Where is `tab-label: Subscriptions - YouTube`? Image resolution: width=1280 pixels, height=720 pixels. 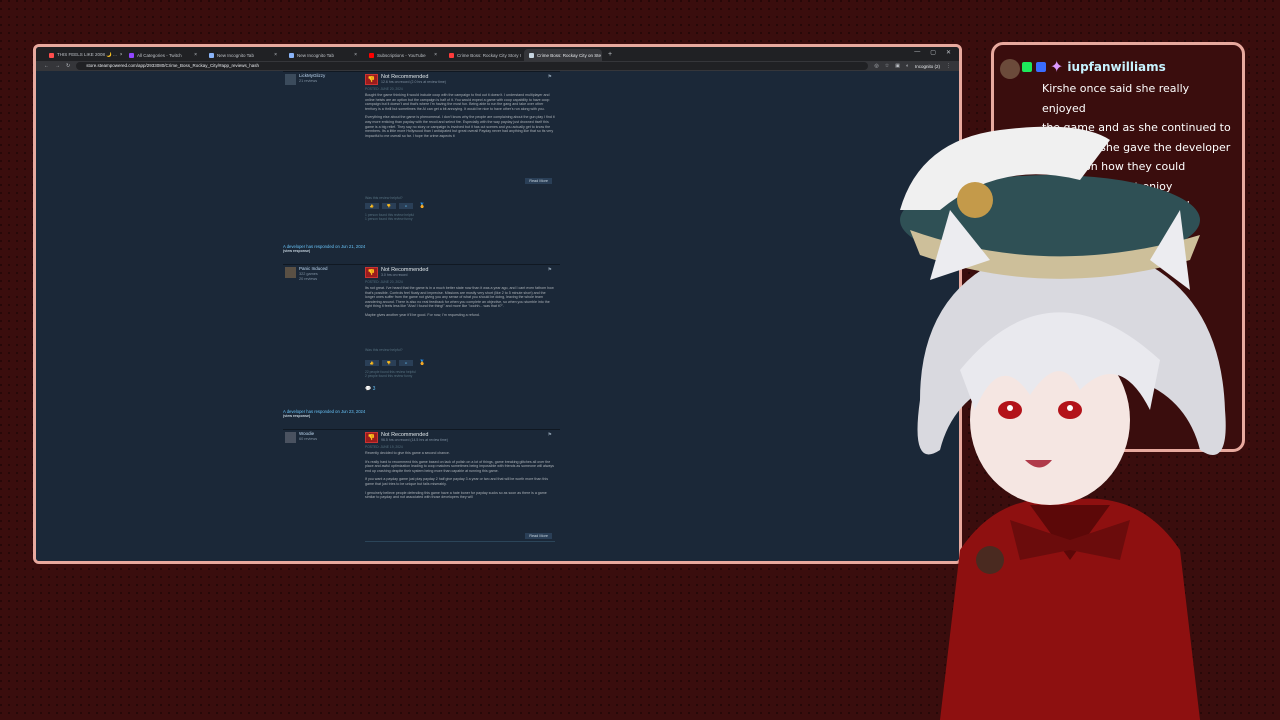 tab-label: Subscriptions - YouTube is located at coordinates (401, 55).